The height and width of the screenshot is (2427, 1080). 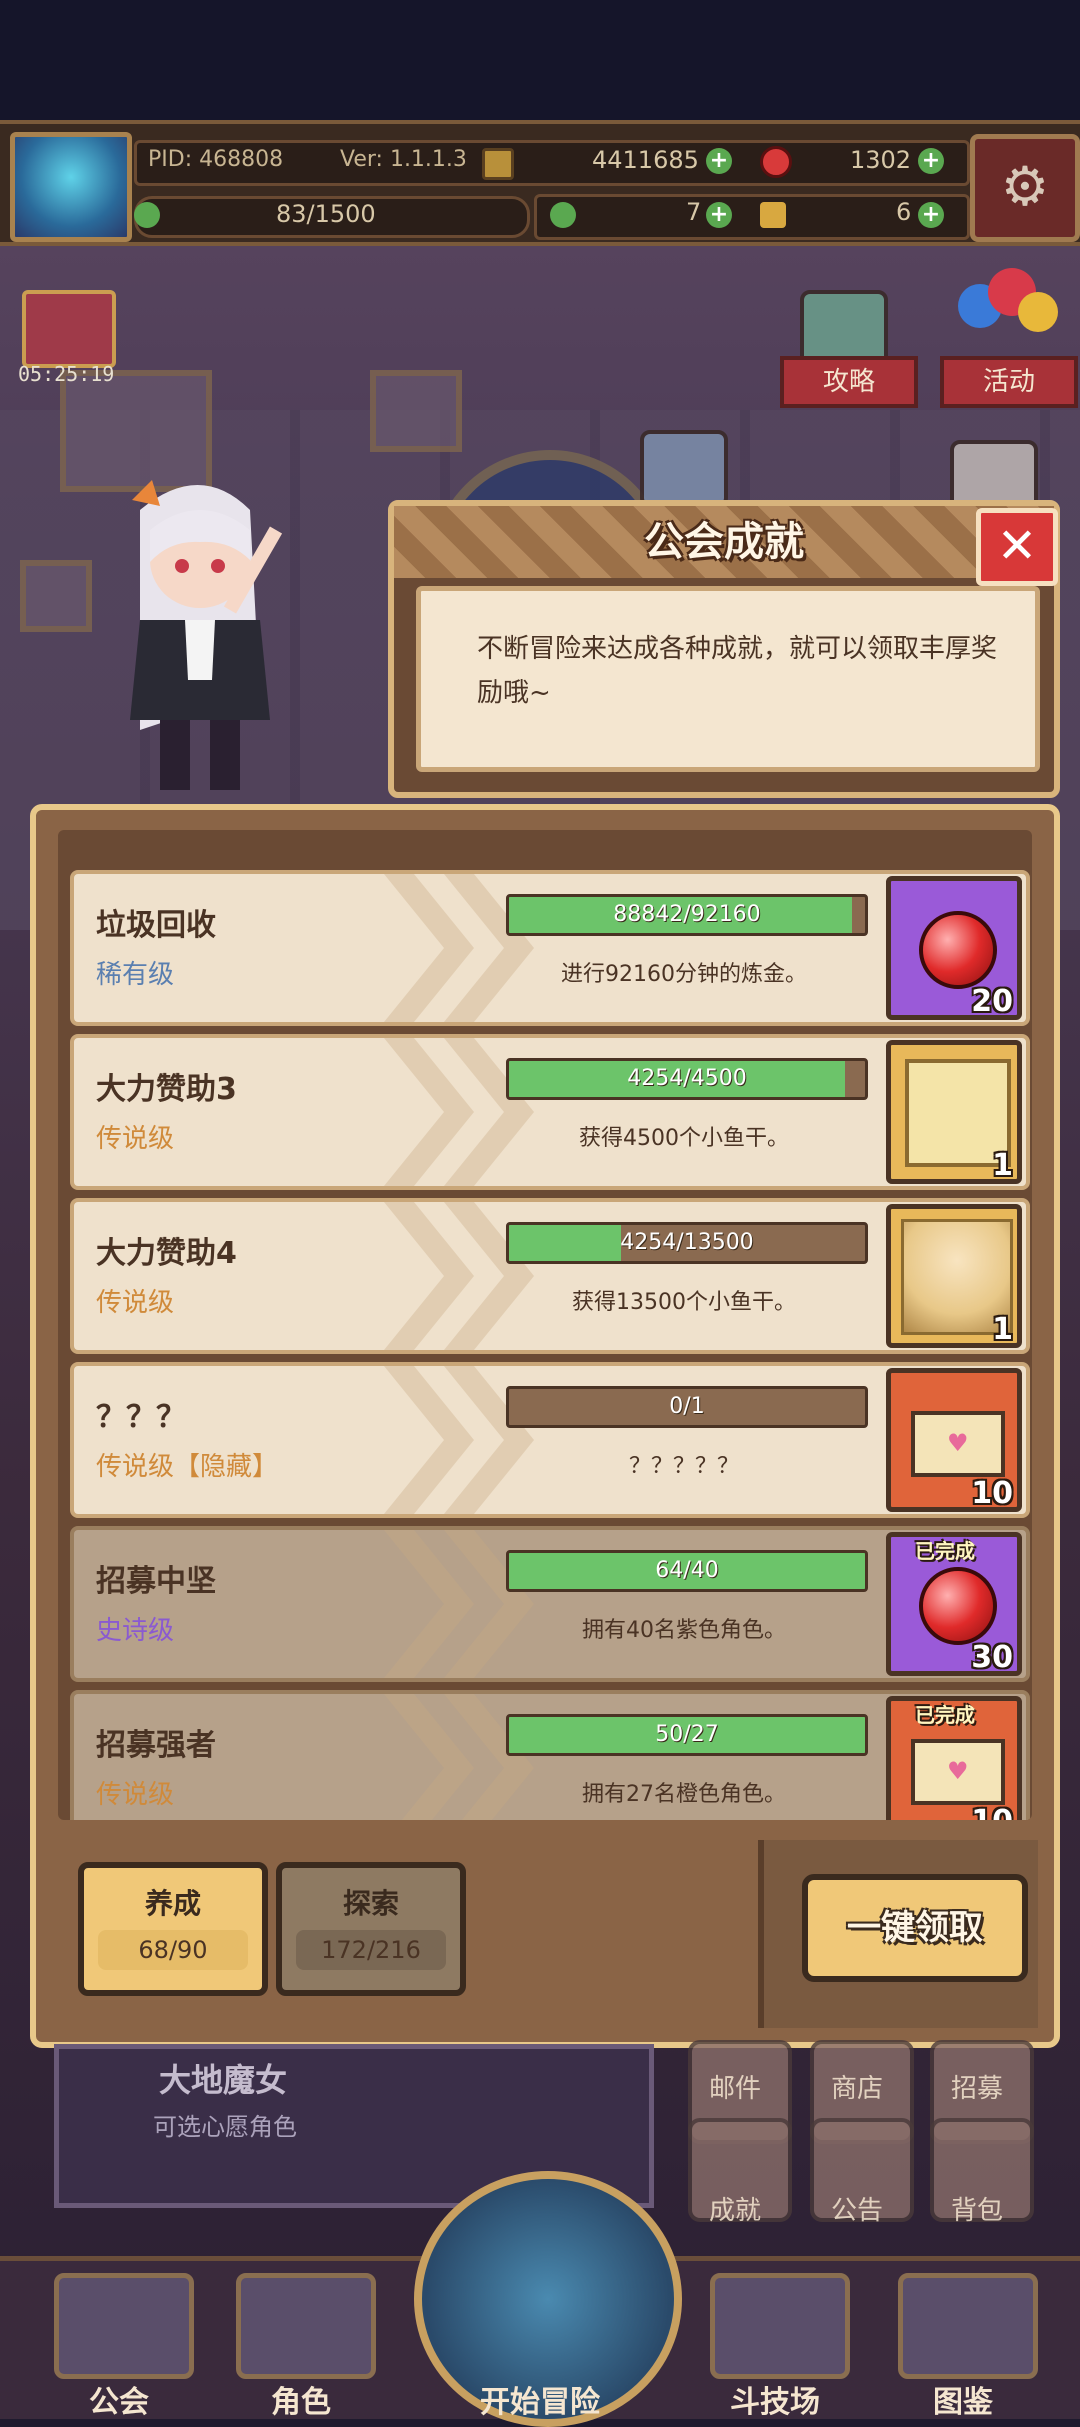 I want to click on nav-guild: 公会, so click(x=119, y=2340).